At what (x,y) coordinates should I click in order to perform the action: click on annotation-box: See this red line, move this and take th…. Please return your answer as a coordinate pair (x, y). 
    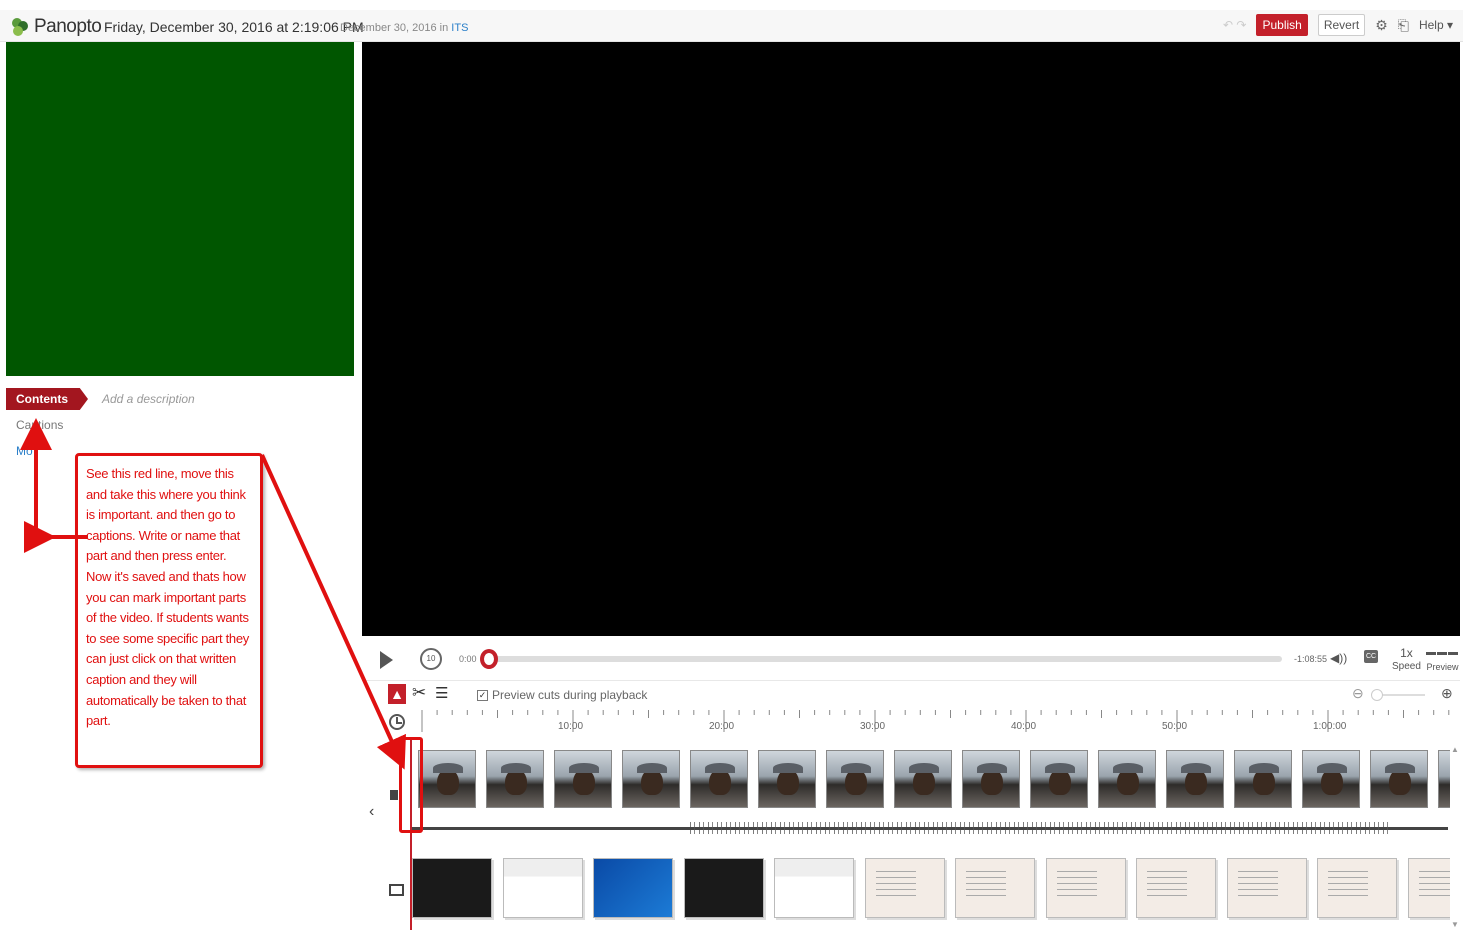
    Looking at the image, I should click on (169, 610).